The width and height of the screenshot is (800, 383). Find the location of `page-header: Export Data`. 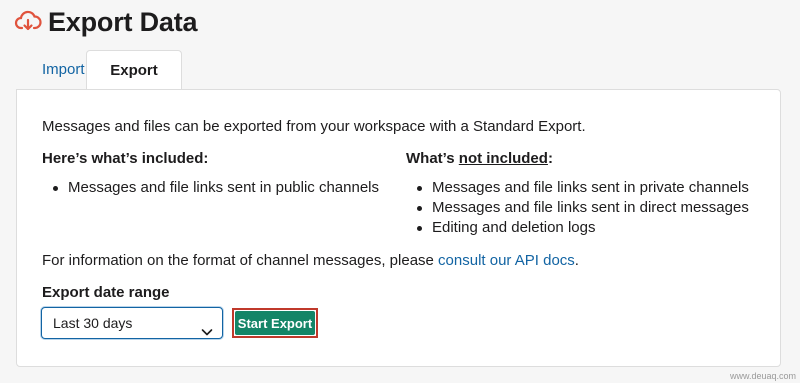

page-header: Export Data is located at coordinates (106, 22).